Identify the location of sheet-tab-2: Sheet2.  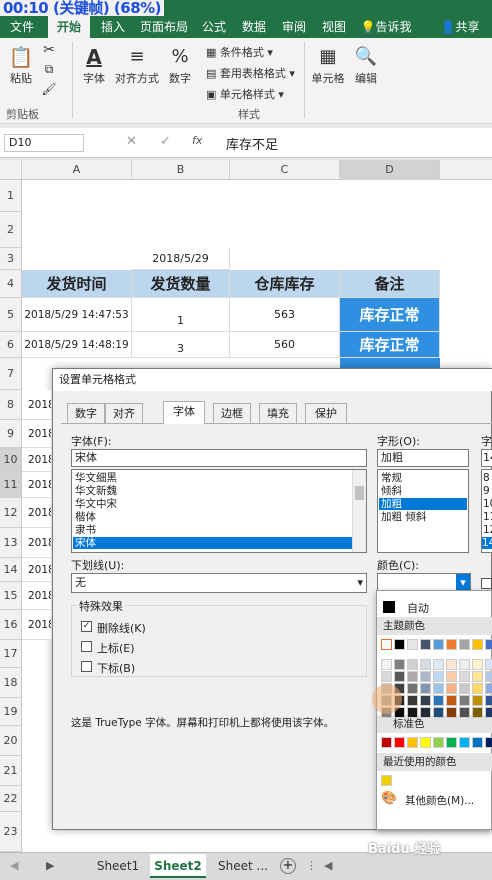
(178, 866).